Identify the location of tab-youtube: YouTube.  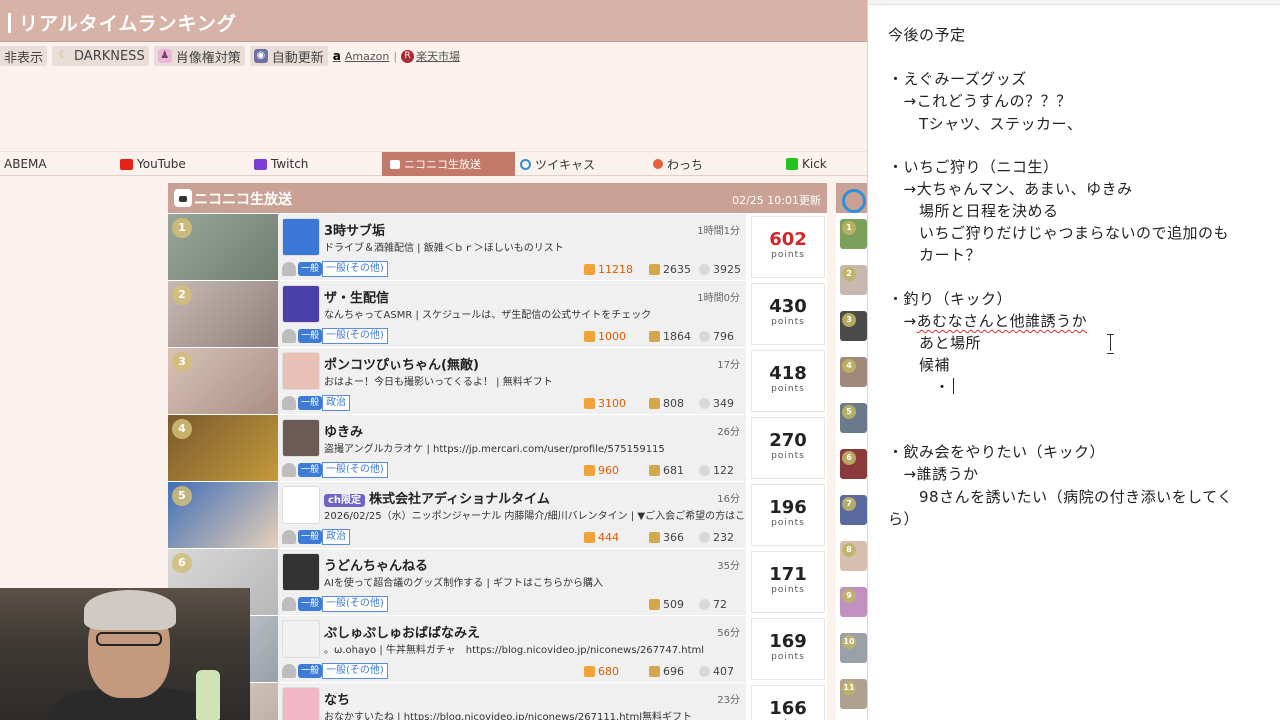
(152, 164).